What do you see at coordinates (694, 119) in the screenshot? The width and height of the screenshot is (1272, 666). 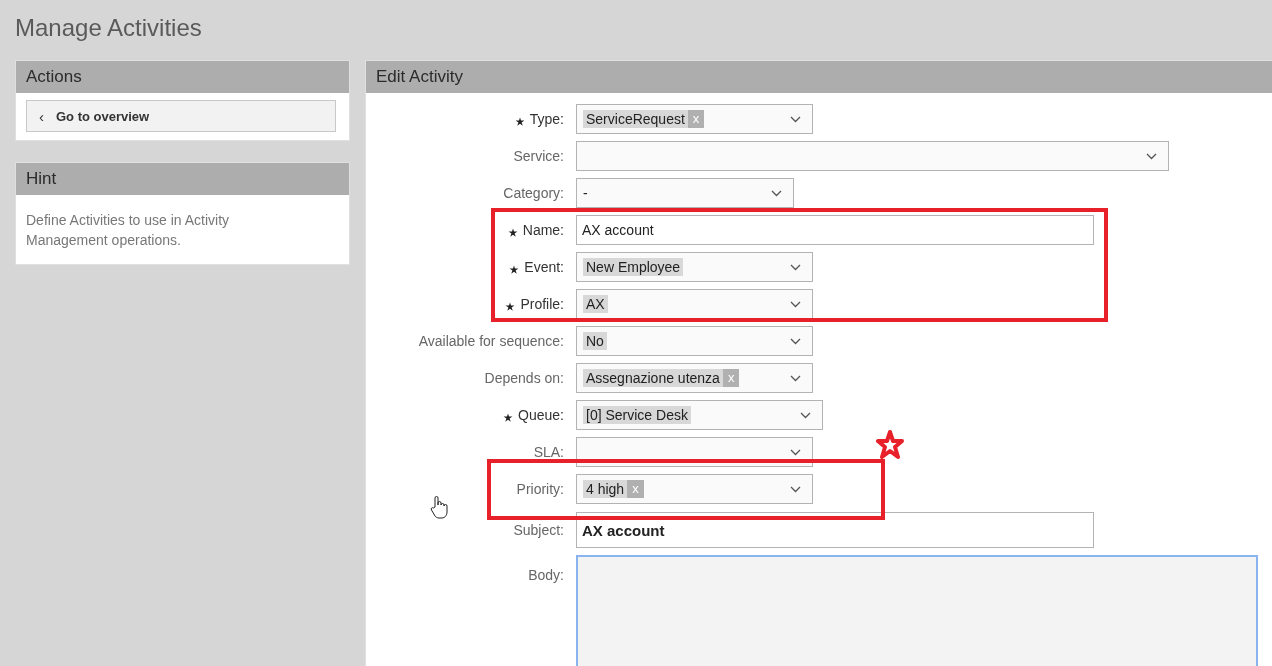 I see `dropdown-field: ServiceRequest x` at bounding box center [694, 119].